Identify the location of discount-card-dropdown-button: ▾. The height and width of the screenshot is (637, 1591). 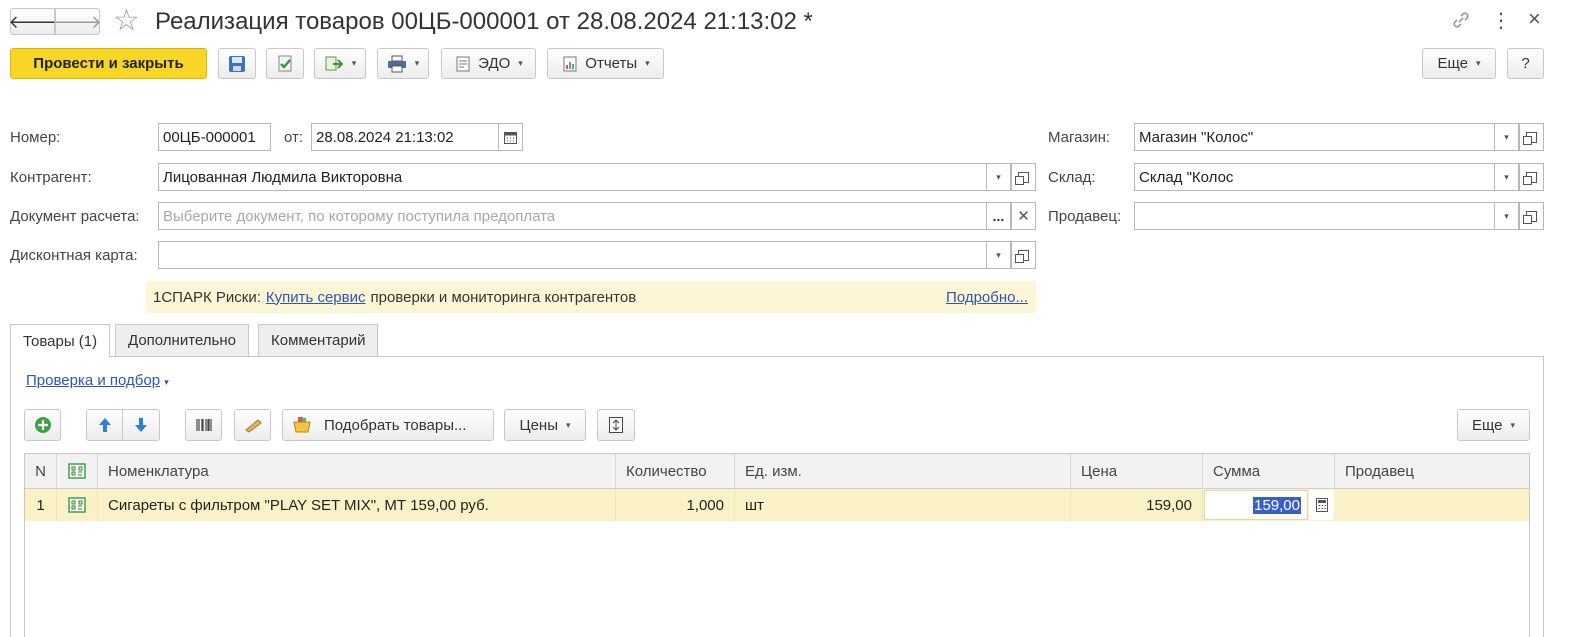
(998, 255).